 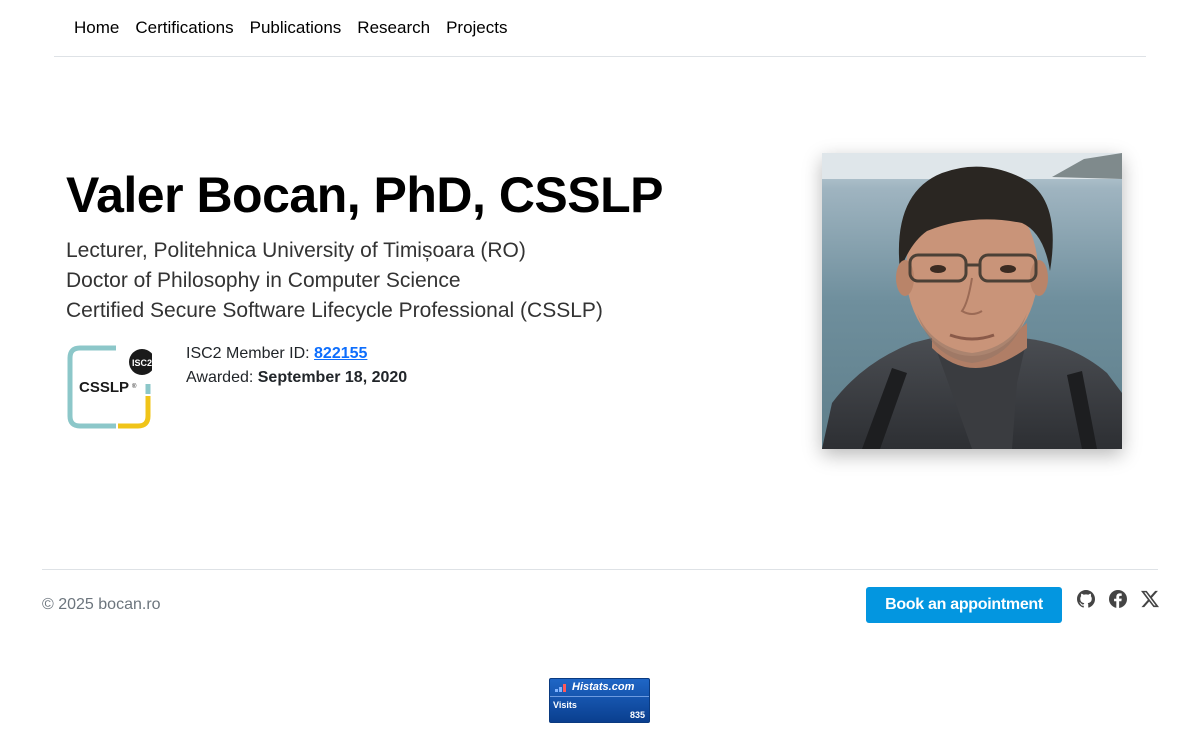 I want to click on awarded-row: Awarded: September 18, 2020, so click(x=296, y=378).